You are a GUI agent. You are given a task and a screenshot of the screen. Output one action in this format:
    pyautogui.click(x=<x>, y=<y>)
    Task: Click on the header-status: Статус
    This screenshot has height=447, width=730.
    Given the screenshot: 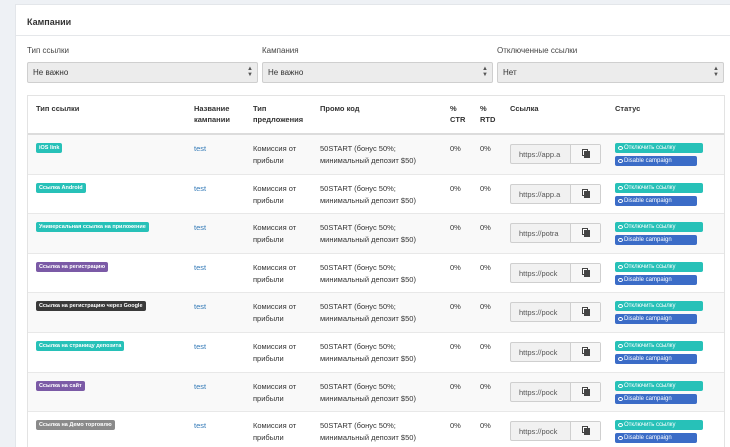 What is the action you would take?
    pyautogui.click(x=628, y=108)
    